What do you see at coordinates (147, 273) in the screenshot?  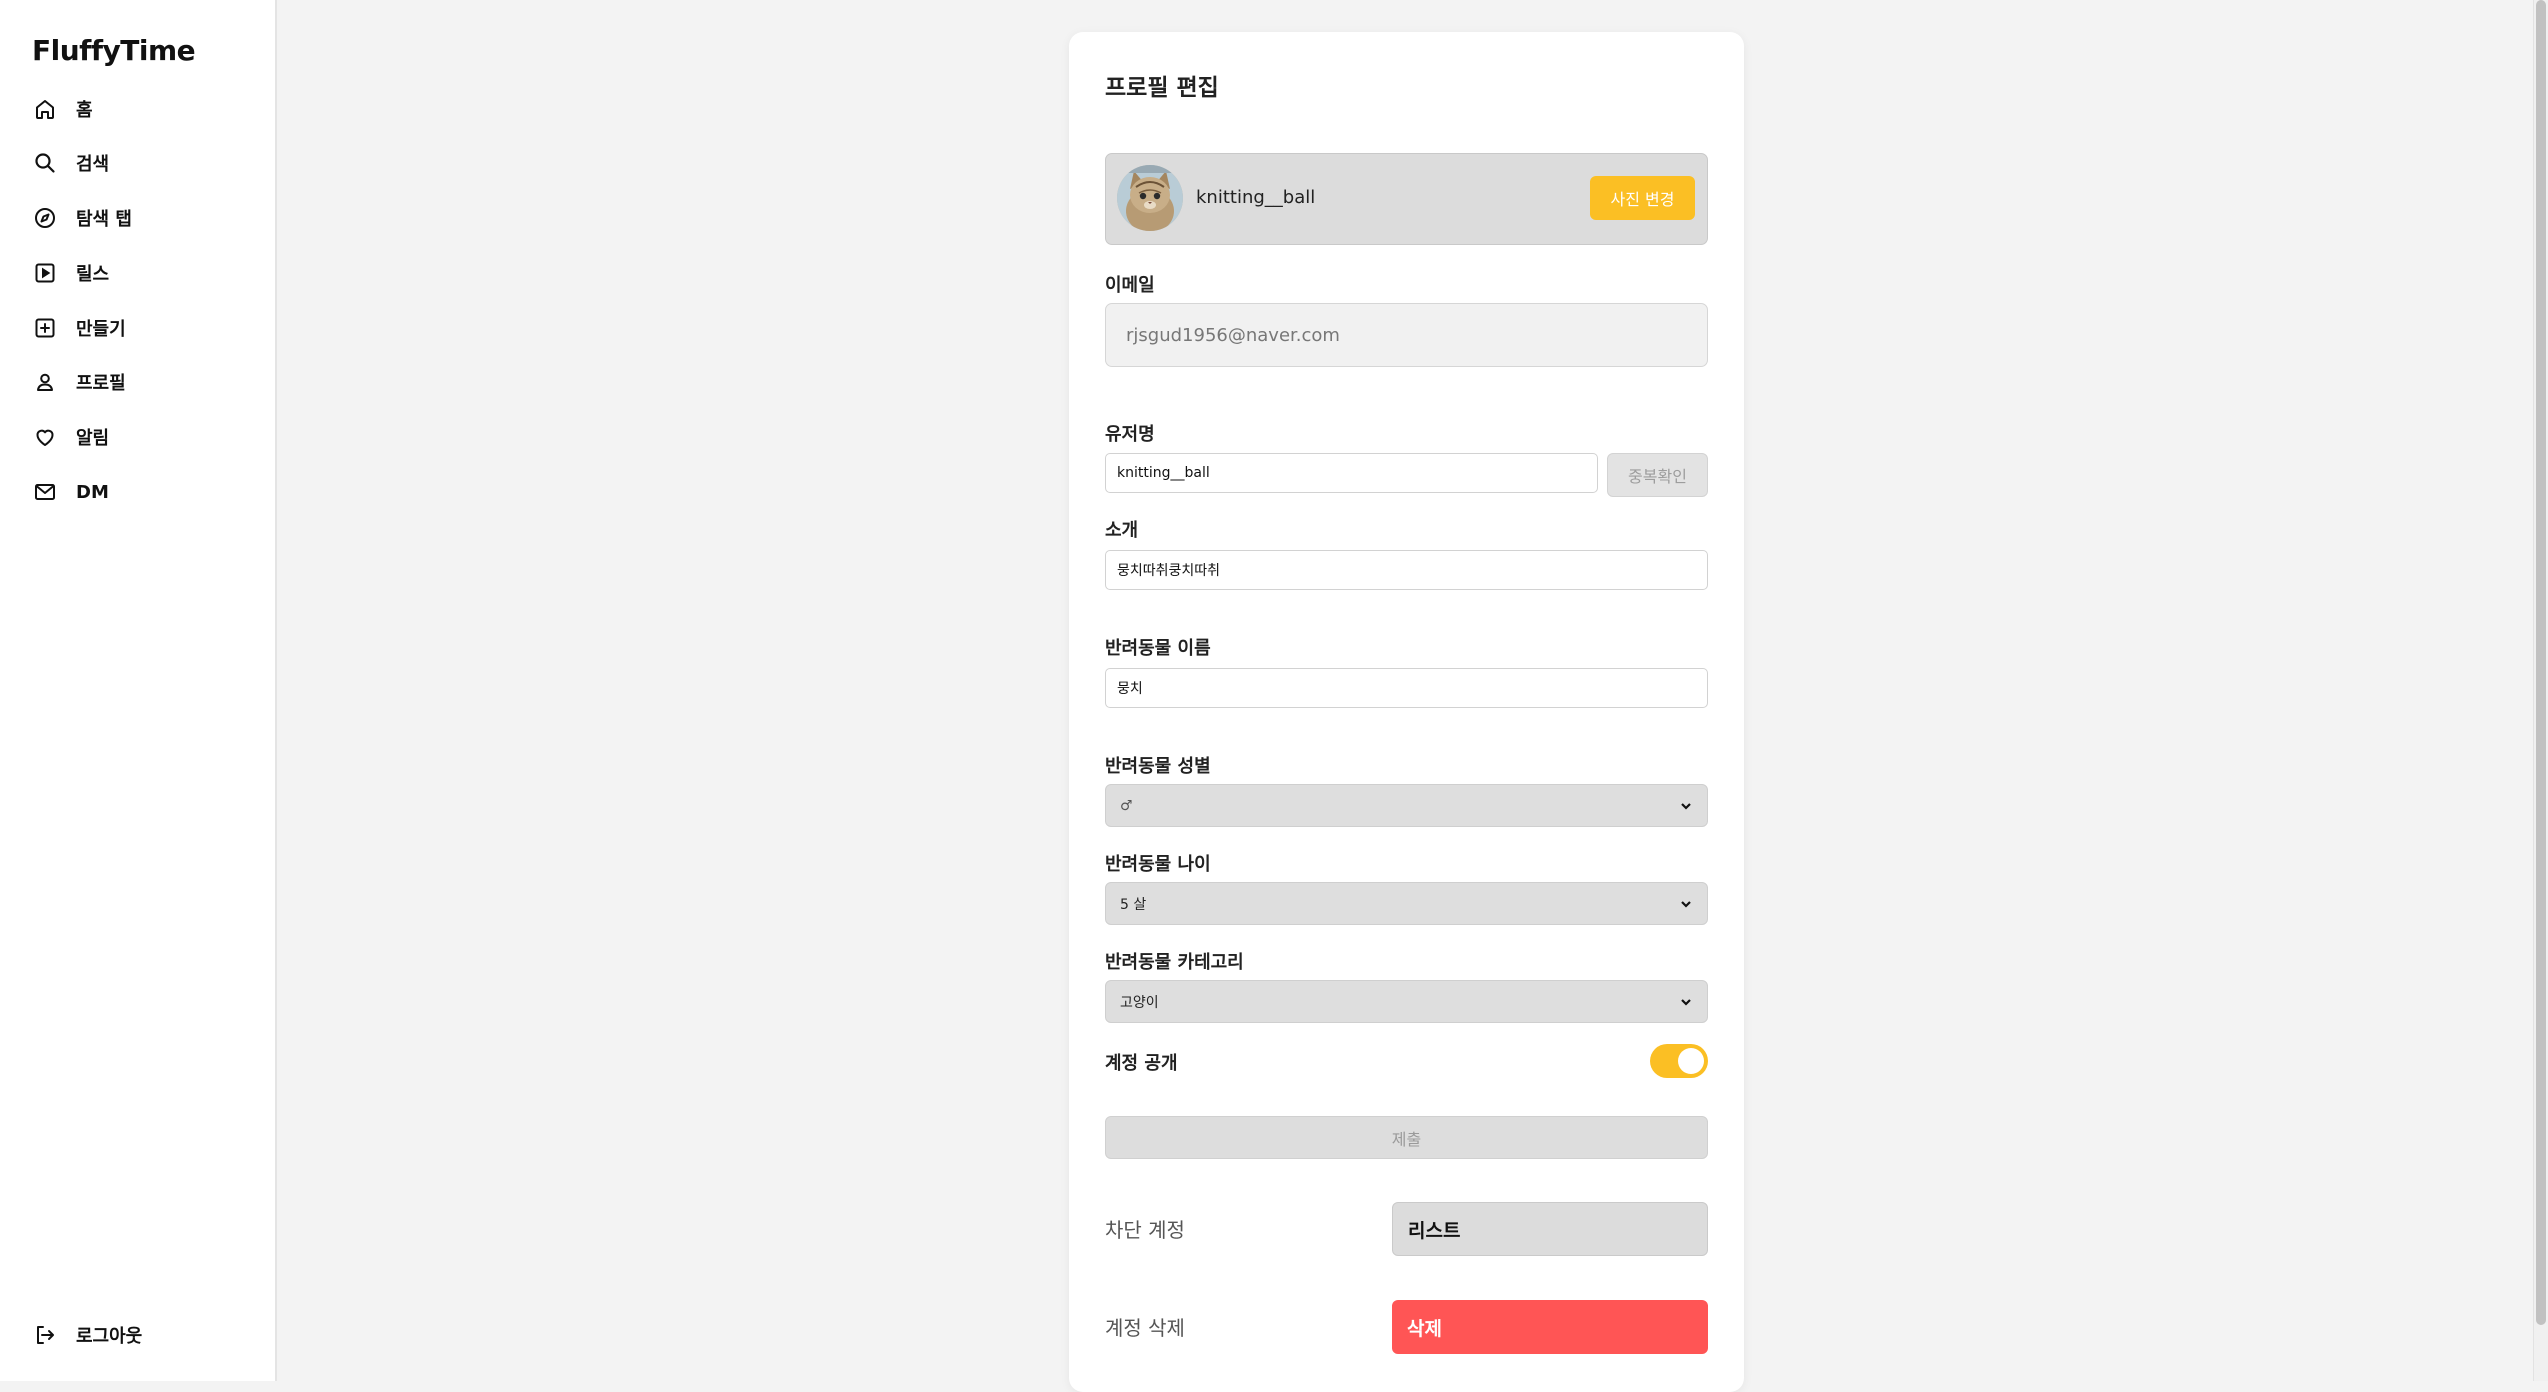 I see `sidebar-item-reels: 릴스` at bounding box center [147, 273].